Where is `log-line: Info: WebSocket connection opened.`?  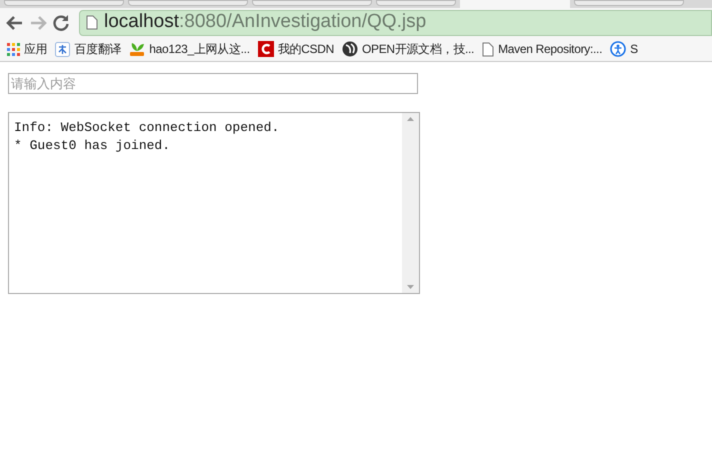
log-line: Info: WebSocket connection opened. is located at coordinates (147, 128).